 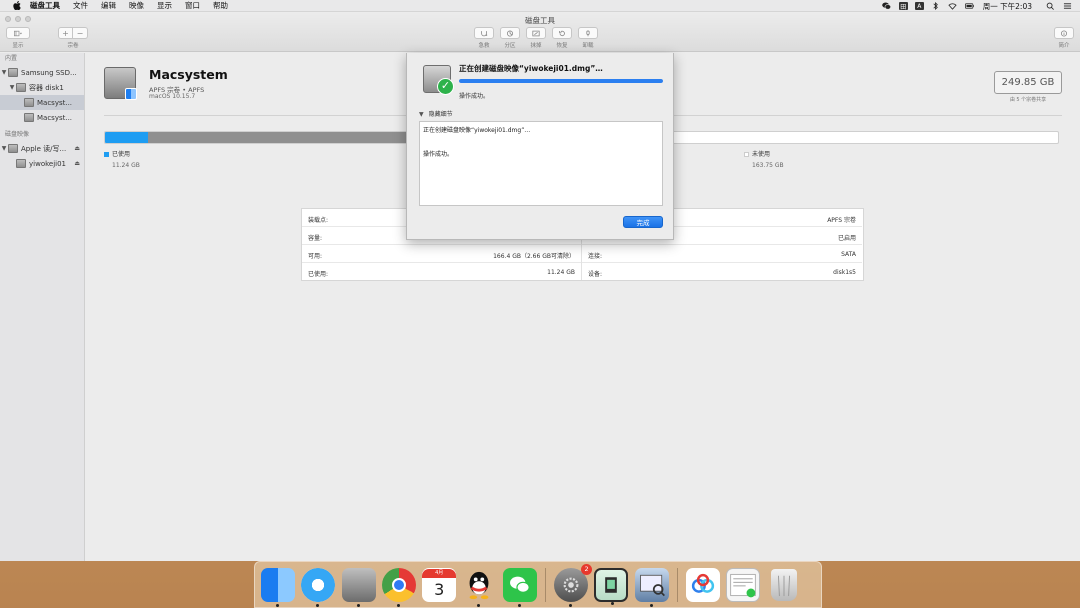 I want to click on progress-fill, so click(x=561, y=81).